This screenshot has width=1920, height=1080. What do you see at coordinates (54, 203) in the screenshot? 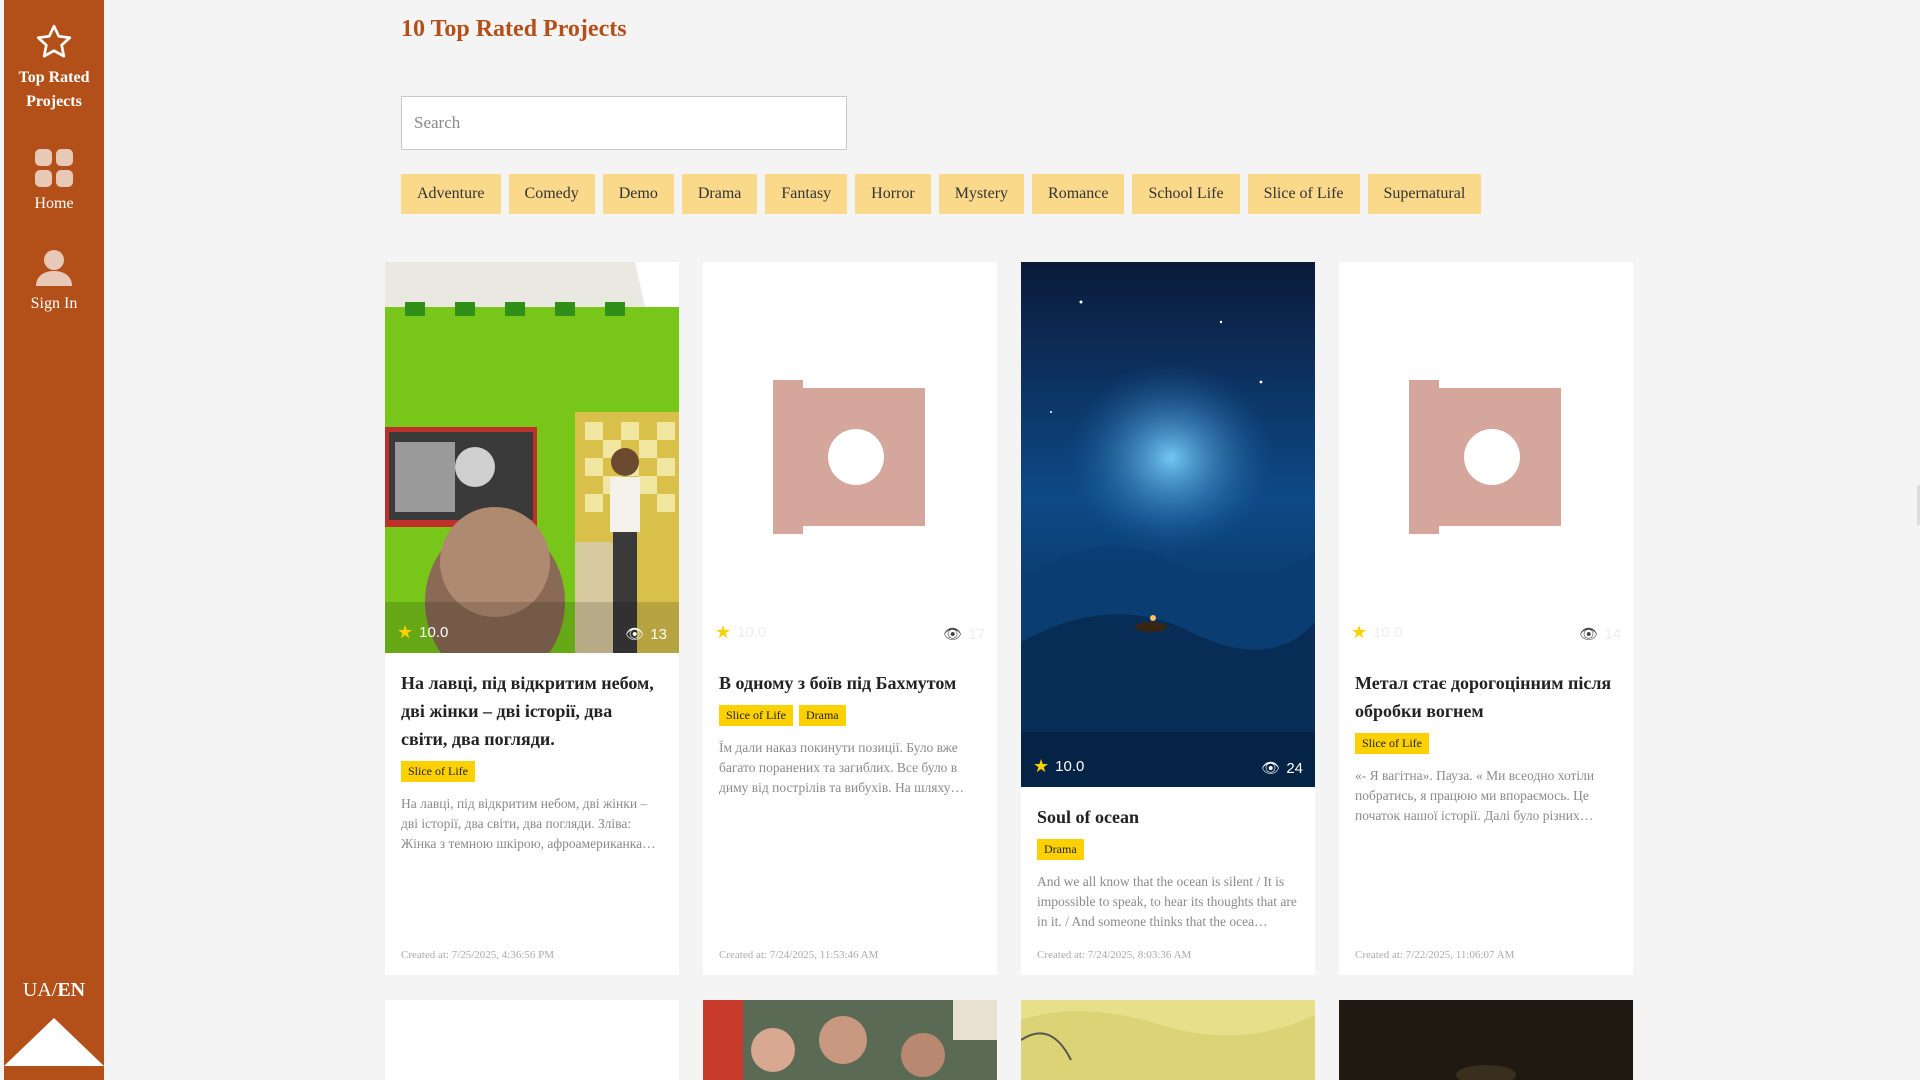
I see `nav-home-label: Home` at bounding box center [54, 203].